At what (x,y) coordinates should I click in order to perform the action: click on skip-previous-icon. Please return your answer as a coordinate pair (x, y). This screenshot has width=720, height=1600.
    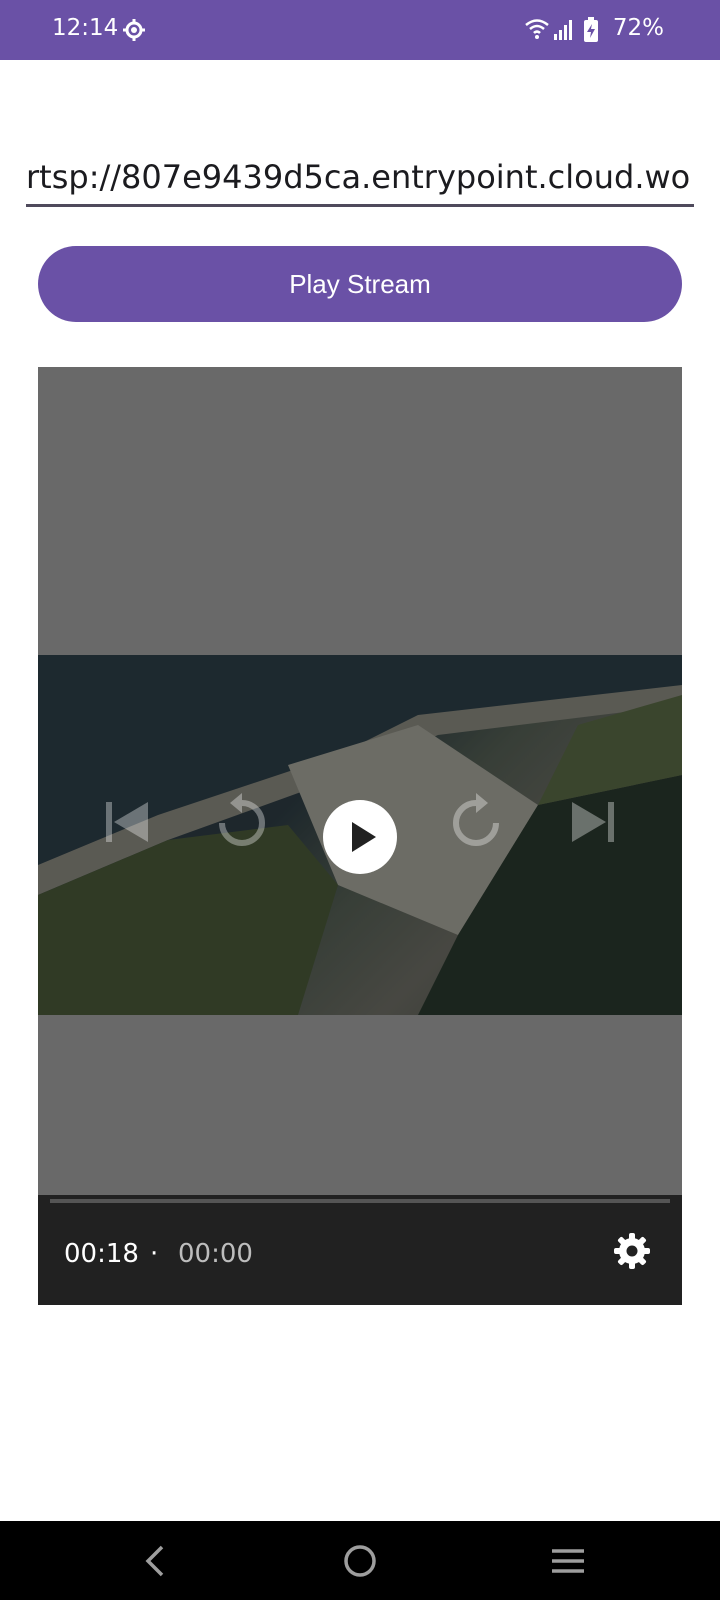
    Looking at the image, I should click on (127, 822).